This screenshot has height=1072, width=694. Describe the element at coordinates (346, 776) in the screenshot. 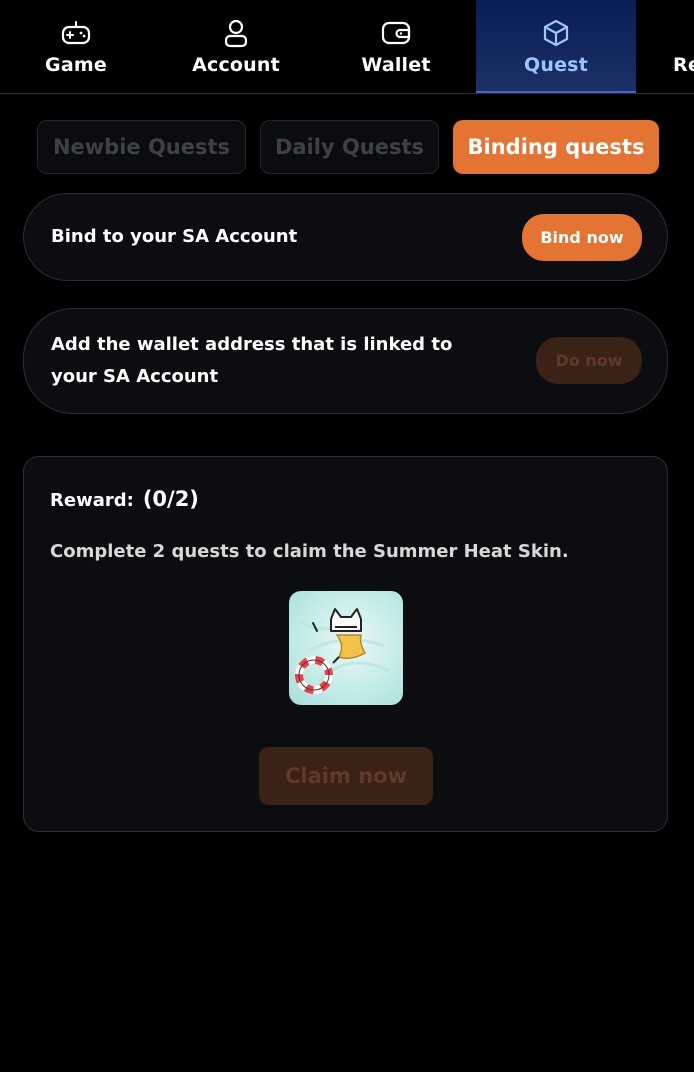

I see `claim-now-button: Claim now` at that location.